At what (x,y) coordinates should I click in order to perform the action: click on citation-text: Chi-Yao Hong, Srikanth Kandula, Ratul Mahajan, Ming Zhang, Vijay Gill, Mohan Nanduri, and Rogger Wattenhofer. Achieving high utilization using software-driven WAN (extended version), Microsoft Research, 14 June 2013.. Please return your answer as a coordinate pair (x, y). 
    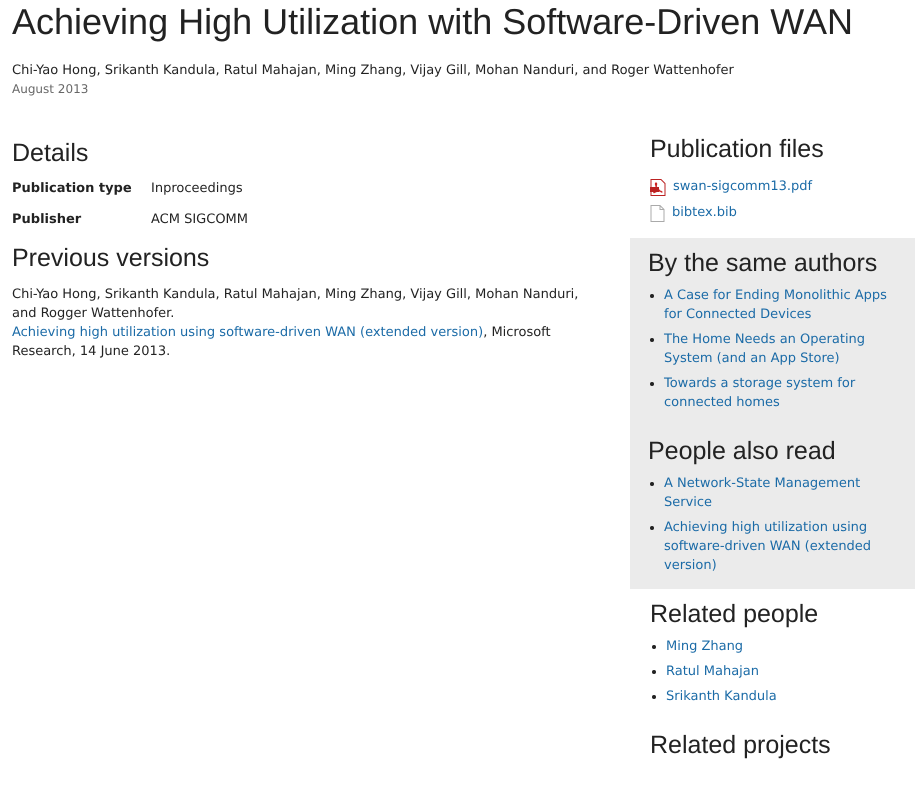
    Looking at the image, I should click on (296, 323).